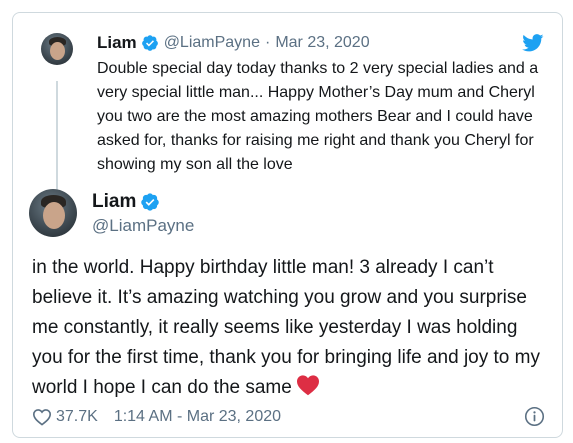  Describe the element at coordinates (307, 385) in the screenshot. I see `red-heart-emoji-icon` at that location.